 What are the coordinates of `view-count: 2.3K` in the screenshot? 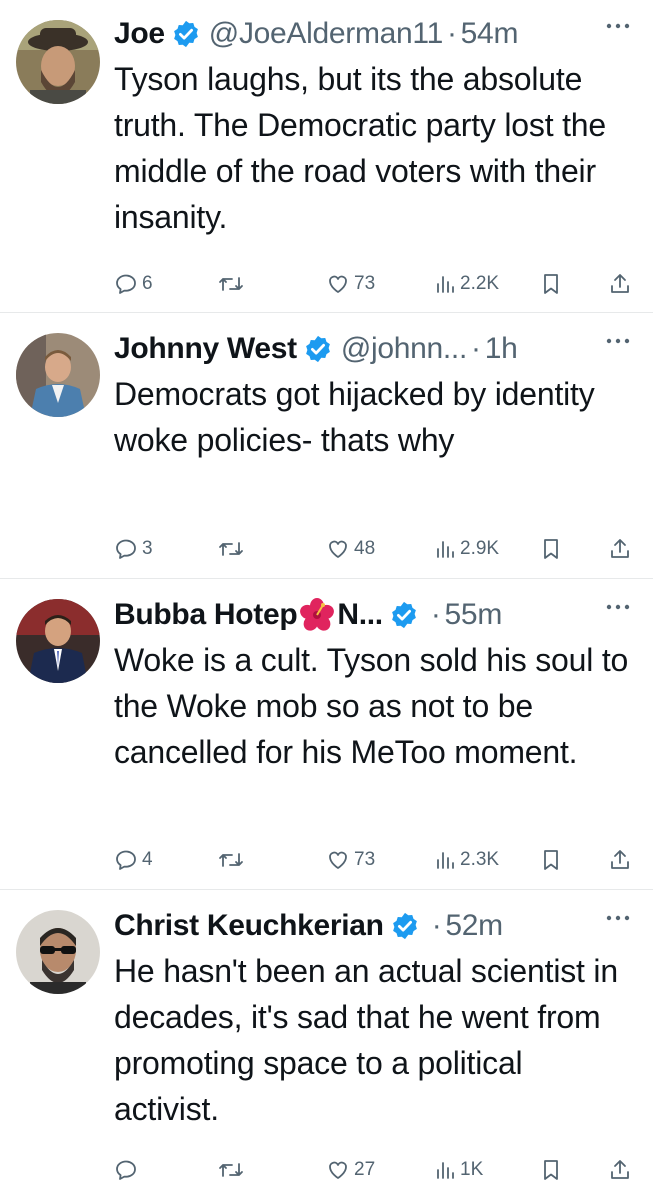 It's located at (480, 859).